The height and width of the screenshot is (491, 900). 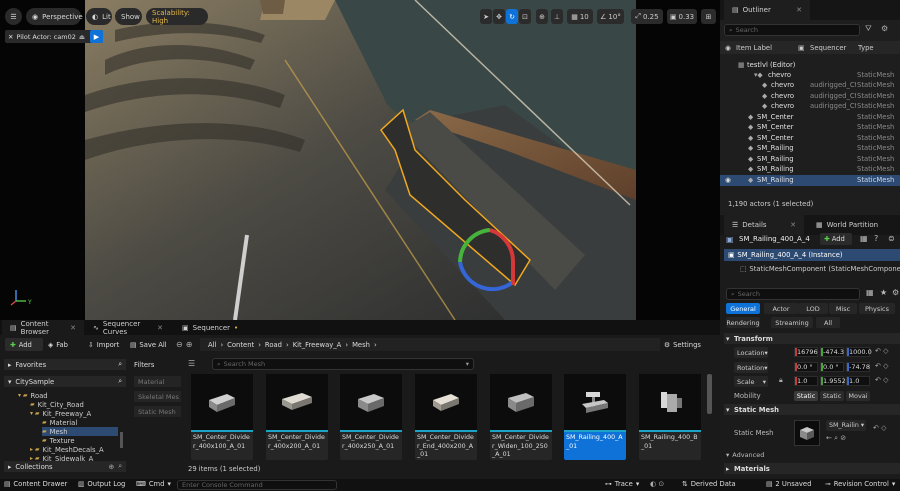 I want to click on tab-world-partition: ▦ World Partition, so click(x=853, y=225).